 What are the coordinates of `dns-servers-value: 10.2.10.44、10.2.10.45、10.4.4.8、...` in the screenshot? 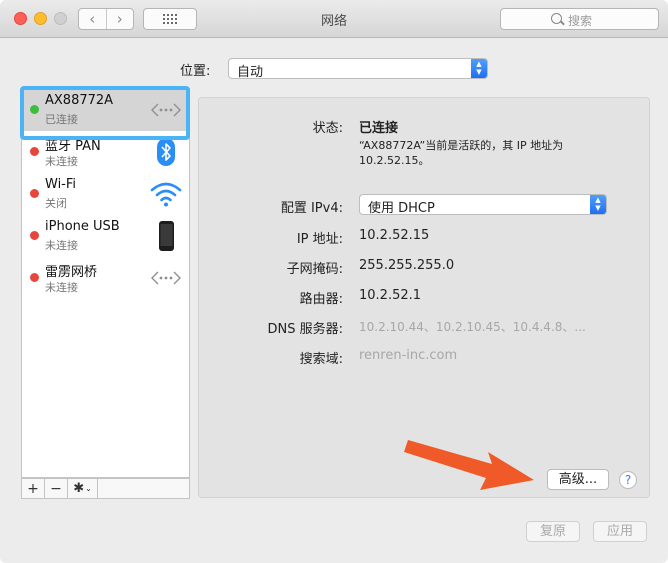 It's located at (472, 327).